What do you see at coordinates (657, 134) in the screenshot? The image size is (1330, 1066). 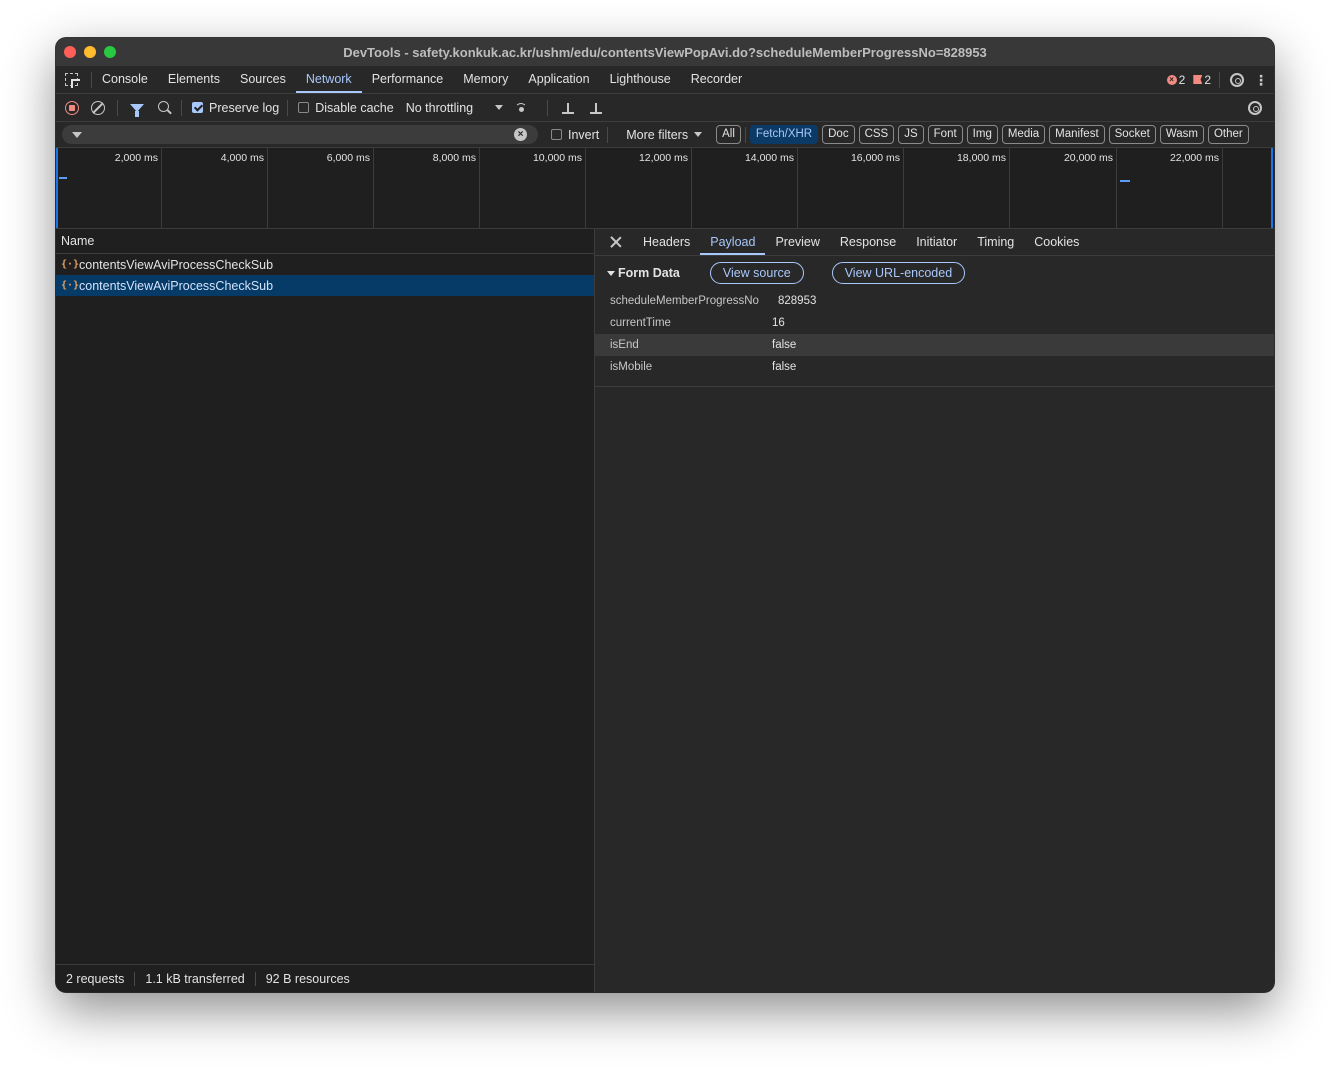 I see `more-filters-label: More filters` at bounding box center [657, 134].